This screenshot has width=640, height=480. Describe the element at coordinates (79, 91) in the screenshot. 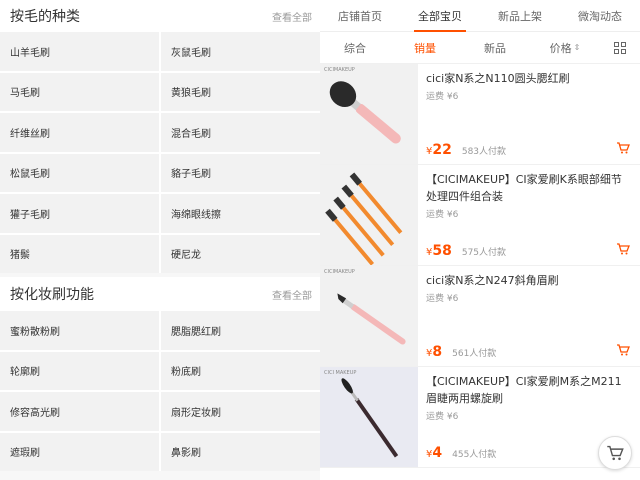

I see `category-item: 马毛刷` at that location.